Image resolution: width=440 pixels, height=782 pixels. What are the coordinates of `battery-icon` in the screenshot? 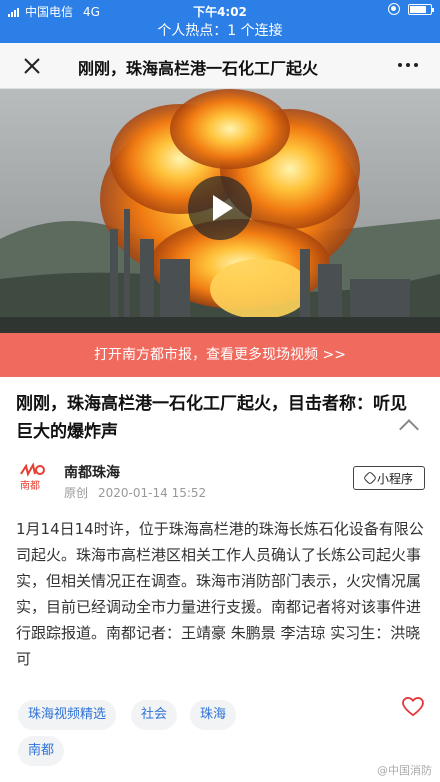 It's located at (421, 9).